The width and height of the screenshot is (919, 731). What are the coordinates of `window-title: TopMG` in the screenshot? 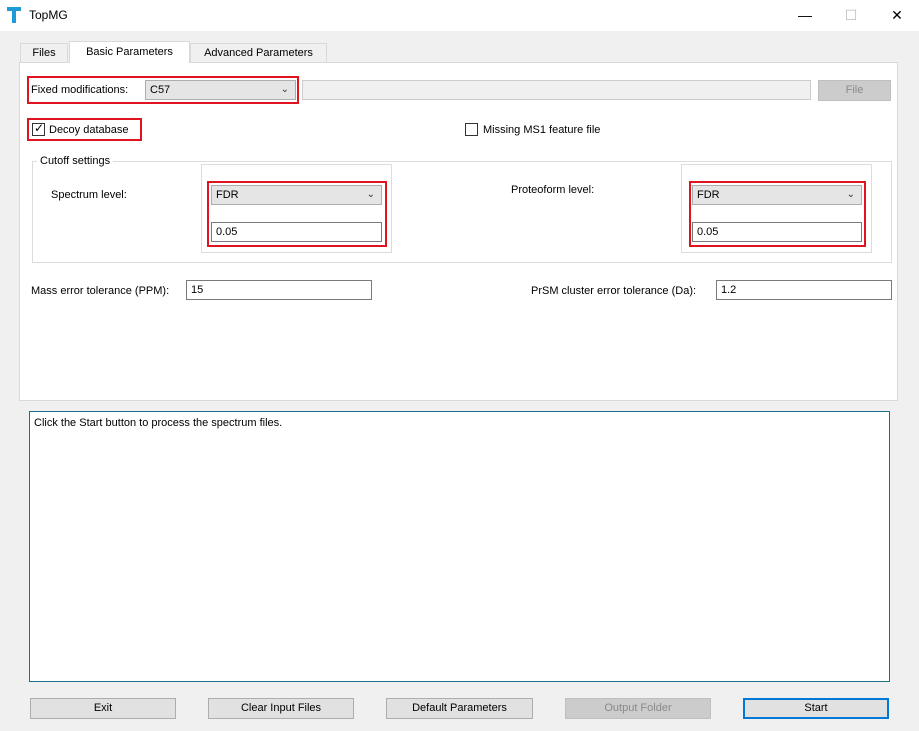 It's located at (48, 15).